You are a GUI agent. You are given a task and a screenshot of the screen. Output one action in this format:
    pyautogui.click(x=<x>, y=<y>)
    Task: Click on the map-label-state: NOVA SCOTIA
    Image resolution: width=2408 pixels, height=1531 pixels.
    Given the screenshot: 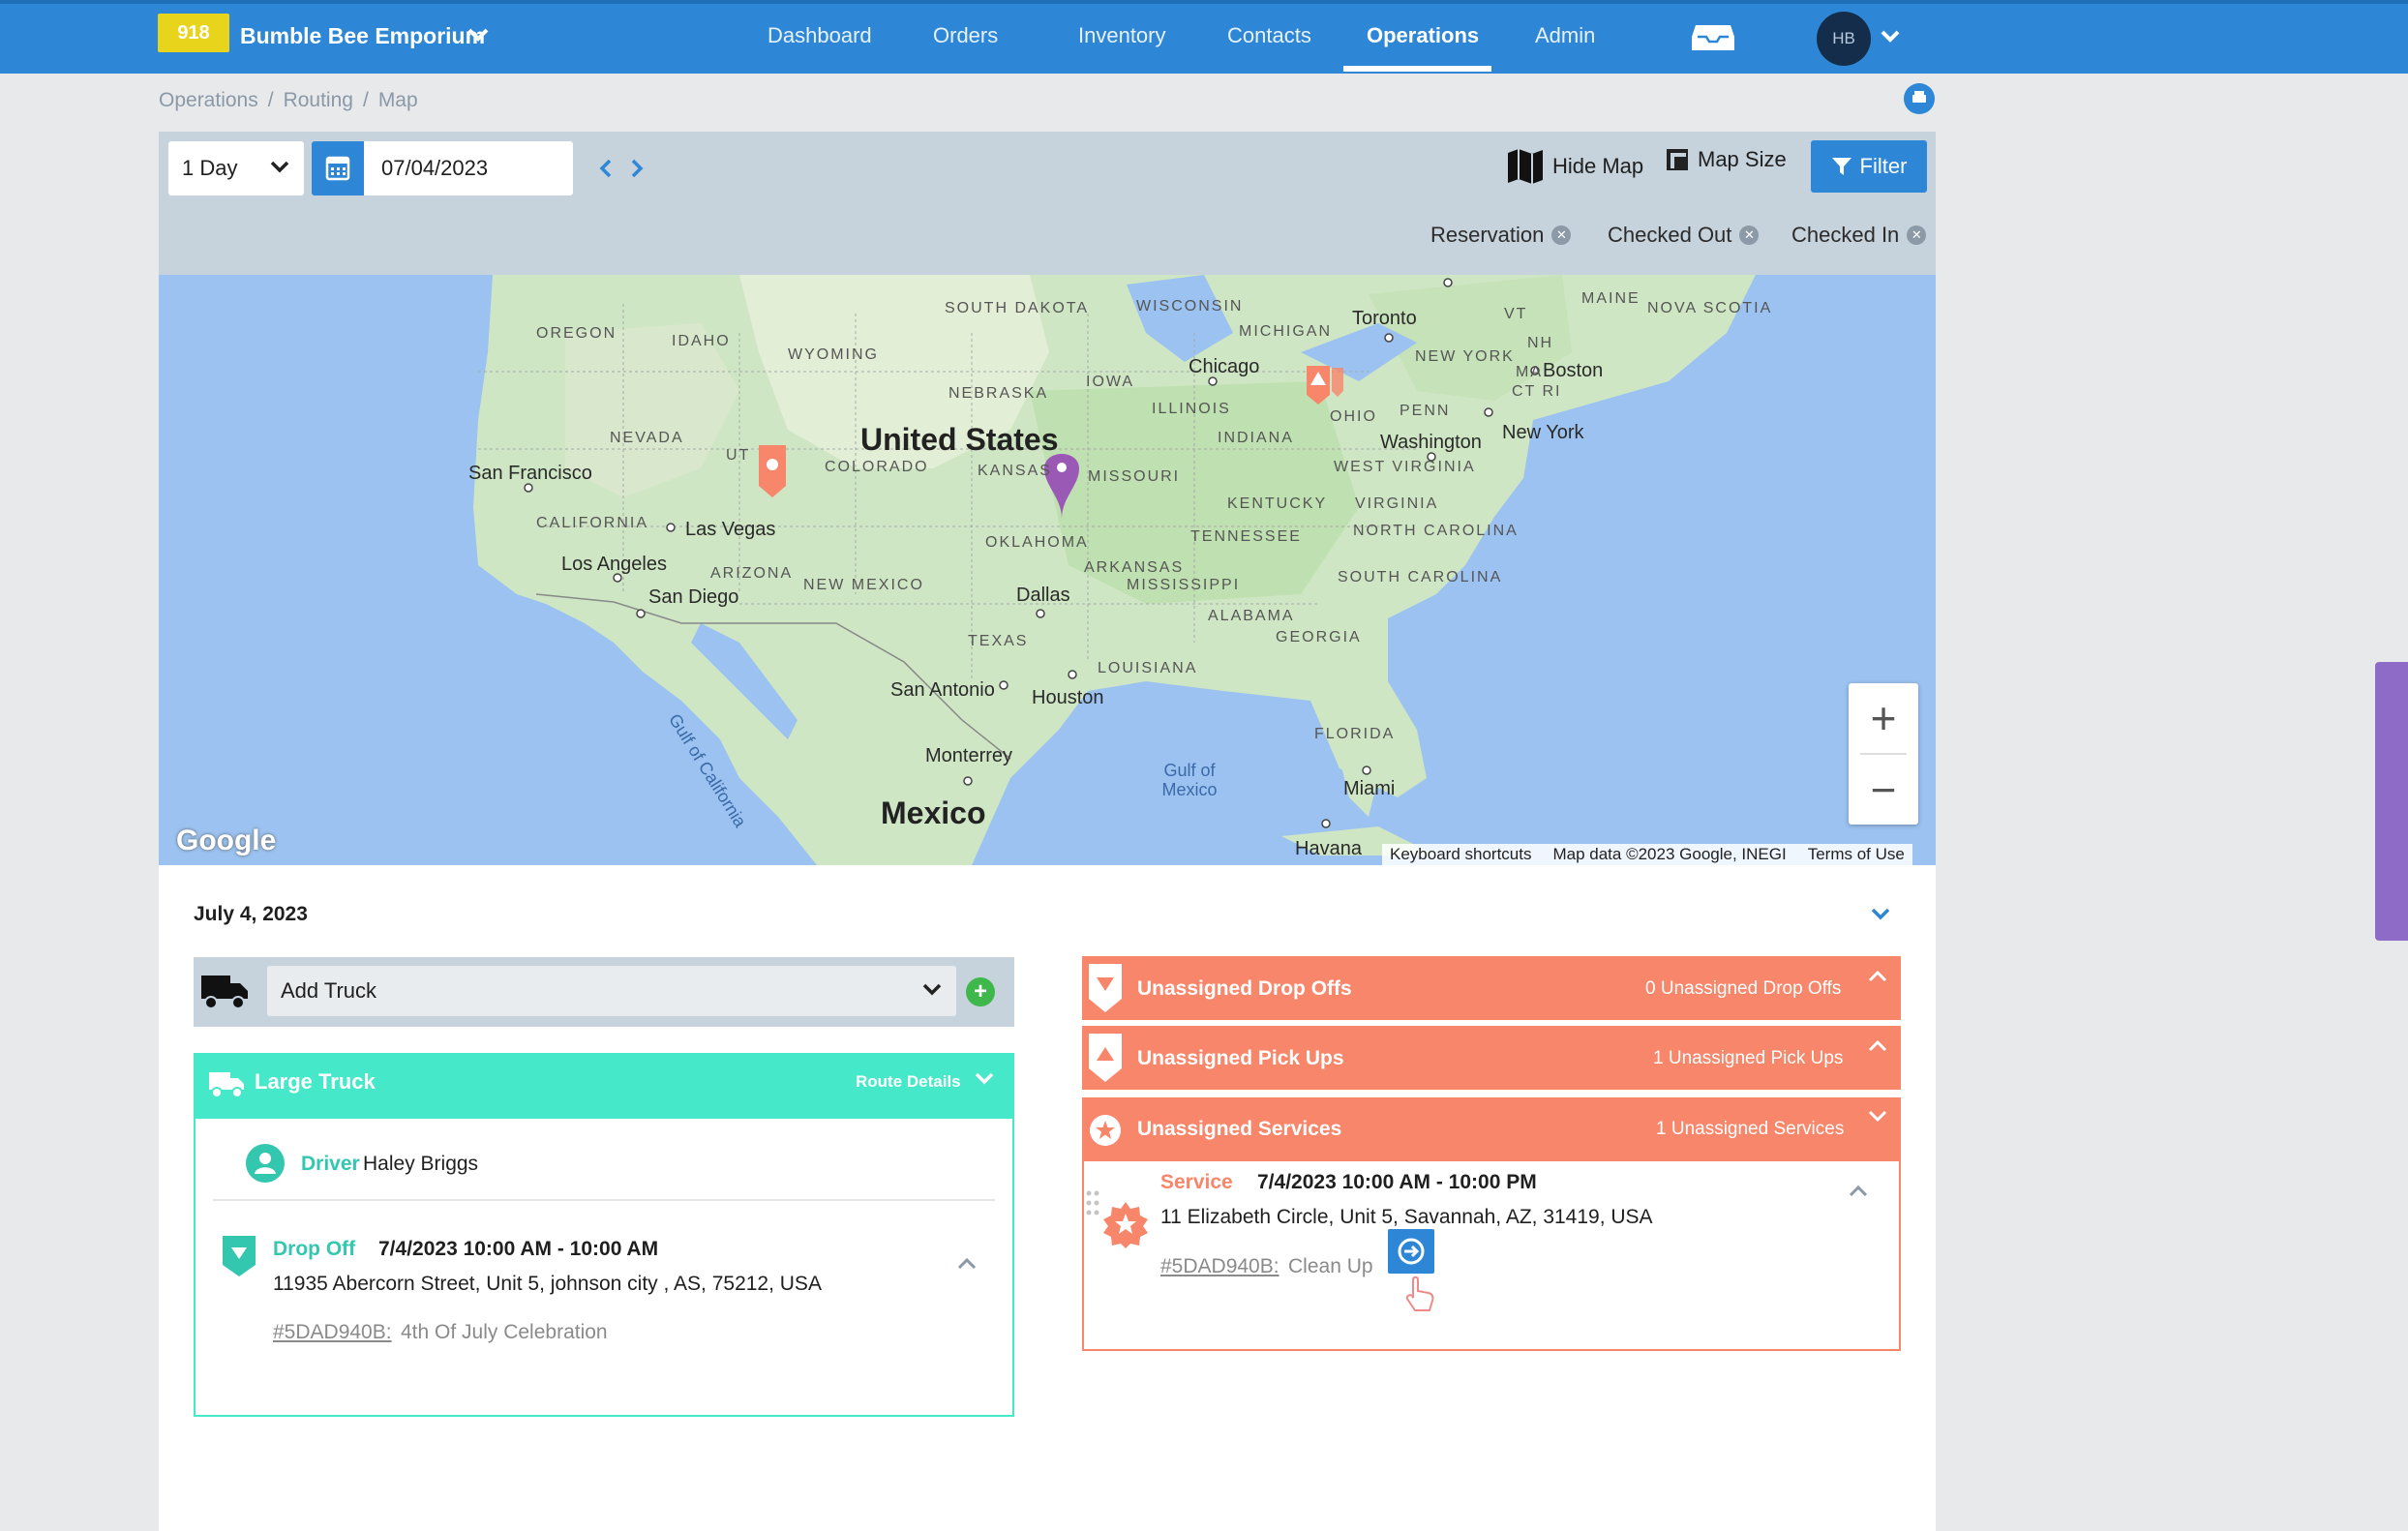 What is the action you would take?
    pyautogui.click(x=1710, y=308)
    